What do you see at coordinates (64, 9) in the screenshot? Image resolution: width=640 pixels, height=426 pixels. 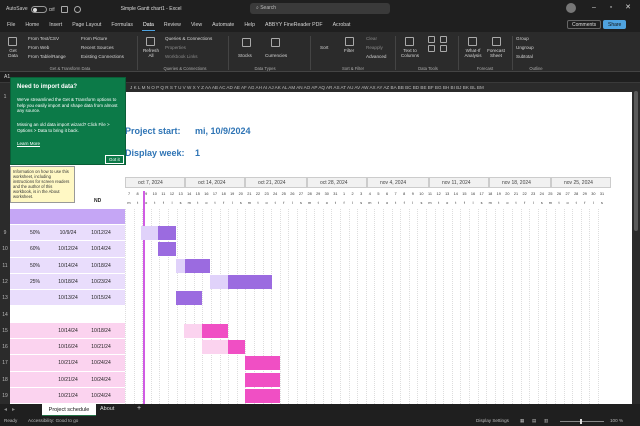 I see `save-icon` at bounding box center [64, 9].